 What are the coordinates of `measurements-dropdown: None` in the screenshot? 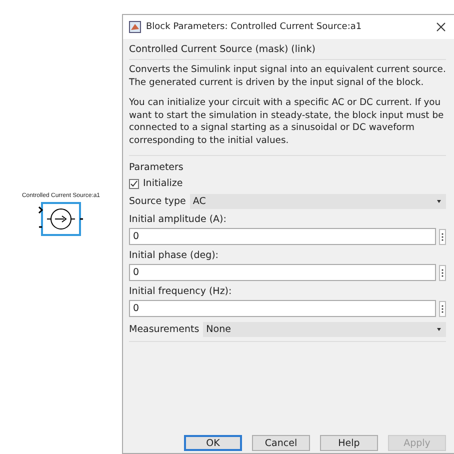 It's located at (324, 329).